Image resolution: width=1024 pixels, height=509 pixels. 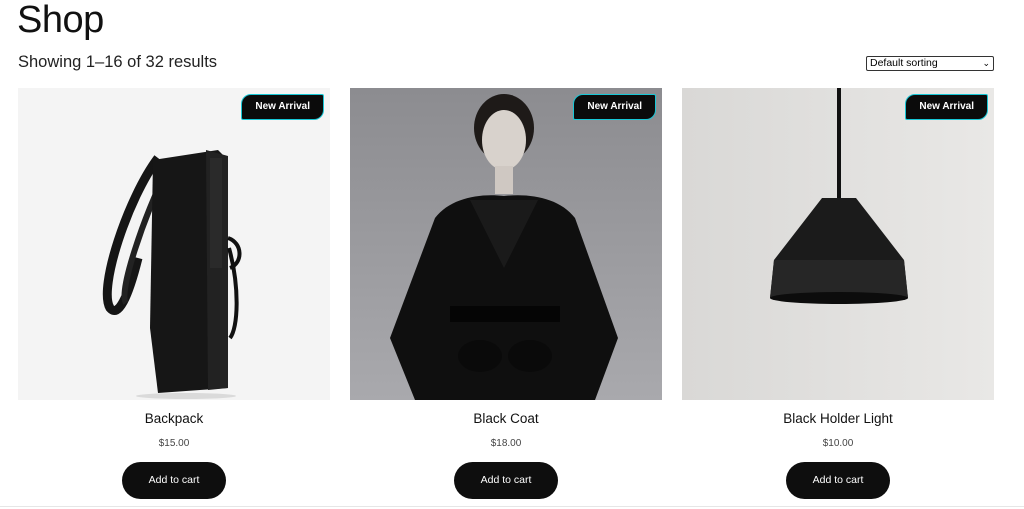 What do you see at coordinates (838, 443) in the screenshot?
I see `product-price: $10.00` at bounding box center [838, 443].